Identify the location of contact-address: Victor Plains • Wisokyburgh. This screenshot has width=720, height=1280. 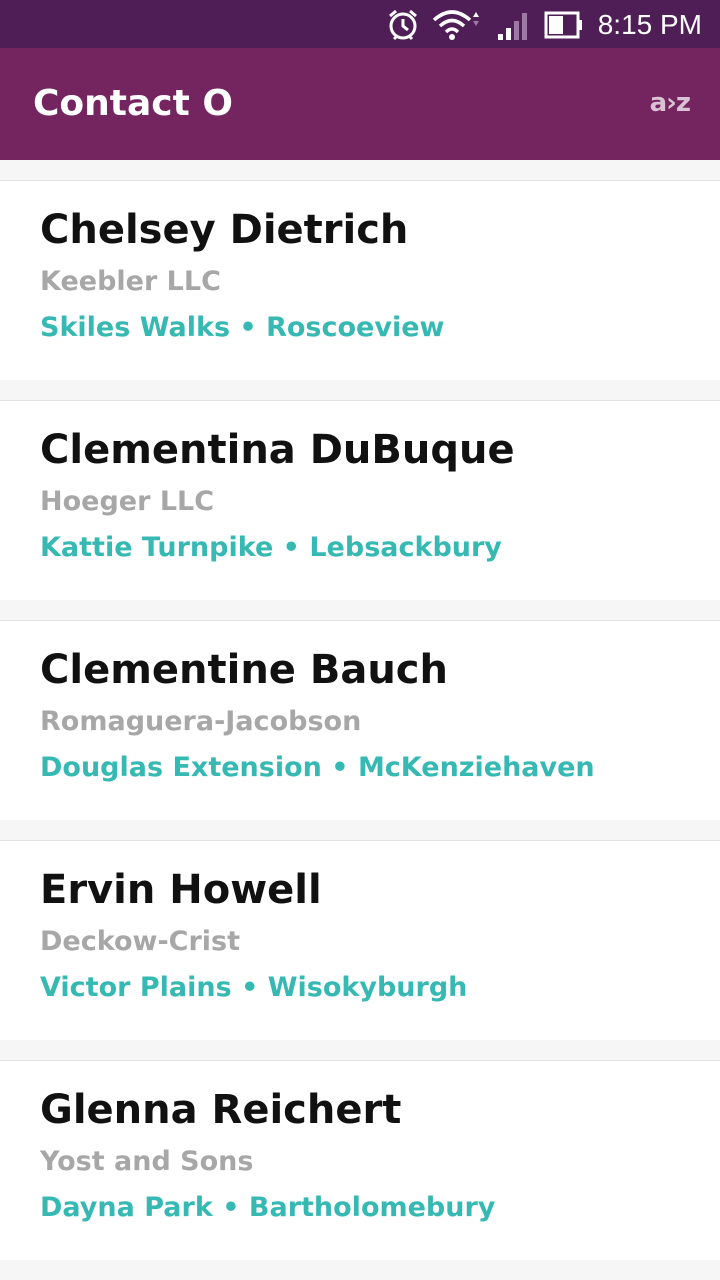
(253, 988).